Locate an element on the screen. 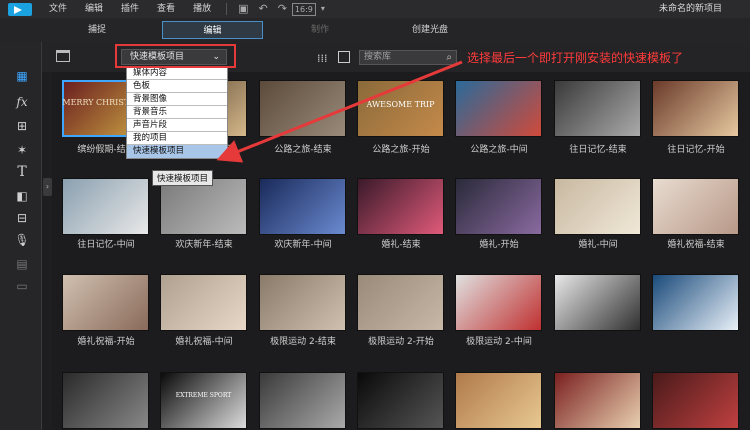  template-caption: 极限运动 2-结束 is located at coordinates (303, 342).